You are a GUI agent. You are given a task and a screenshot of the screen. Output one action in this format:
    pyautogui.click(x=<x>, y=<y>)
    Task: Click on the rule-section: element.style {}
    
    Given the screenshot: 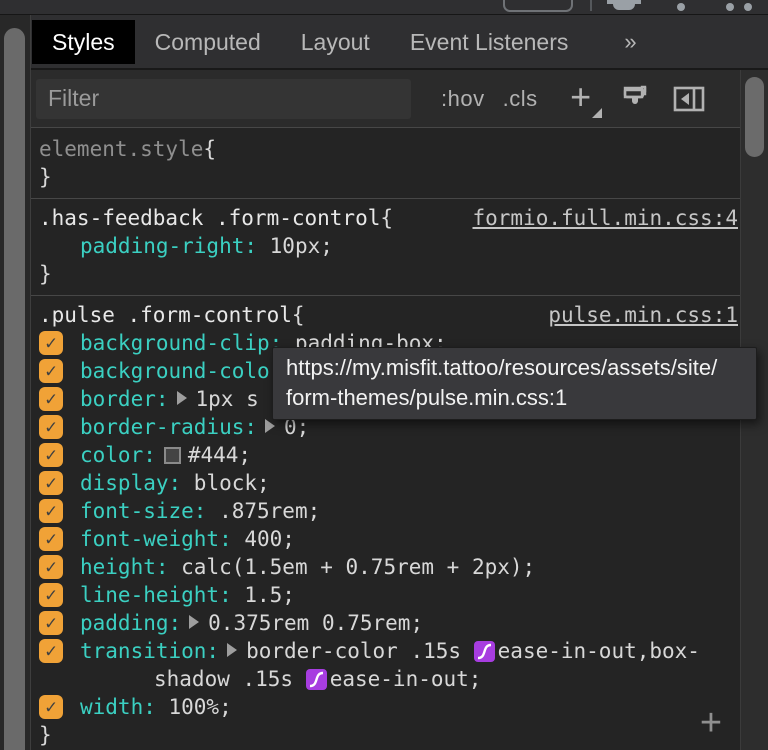 What is the action you would take?
    pyautogui.click(x=385, y=164)
    